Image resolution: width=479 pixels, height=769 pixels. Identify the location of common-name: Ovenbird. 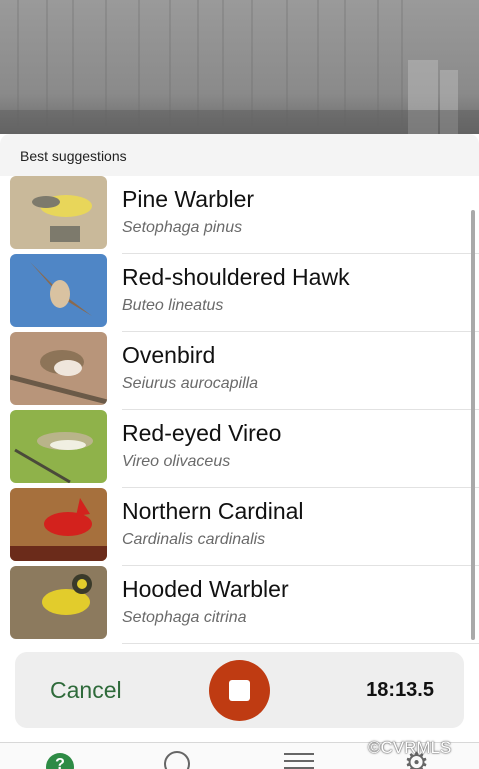
(169, 355).